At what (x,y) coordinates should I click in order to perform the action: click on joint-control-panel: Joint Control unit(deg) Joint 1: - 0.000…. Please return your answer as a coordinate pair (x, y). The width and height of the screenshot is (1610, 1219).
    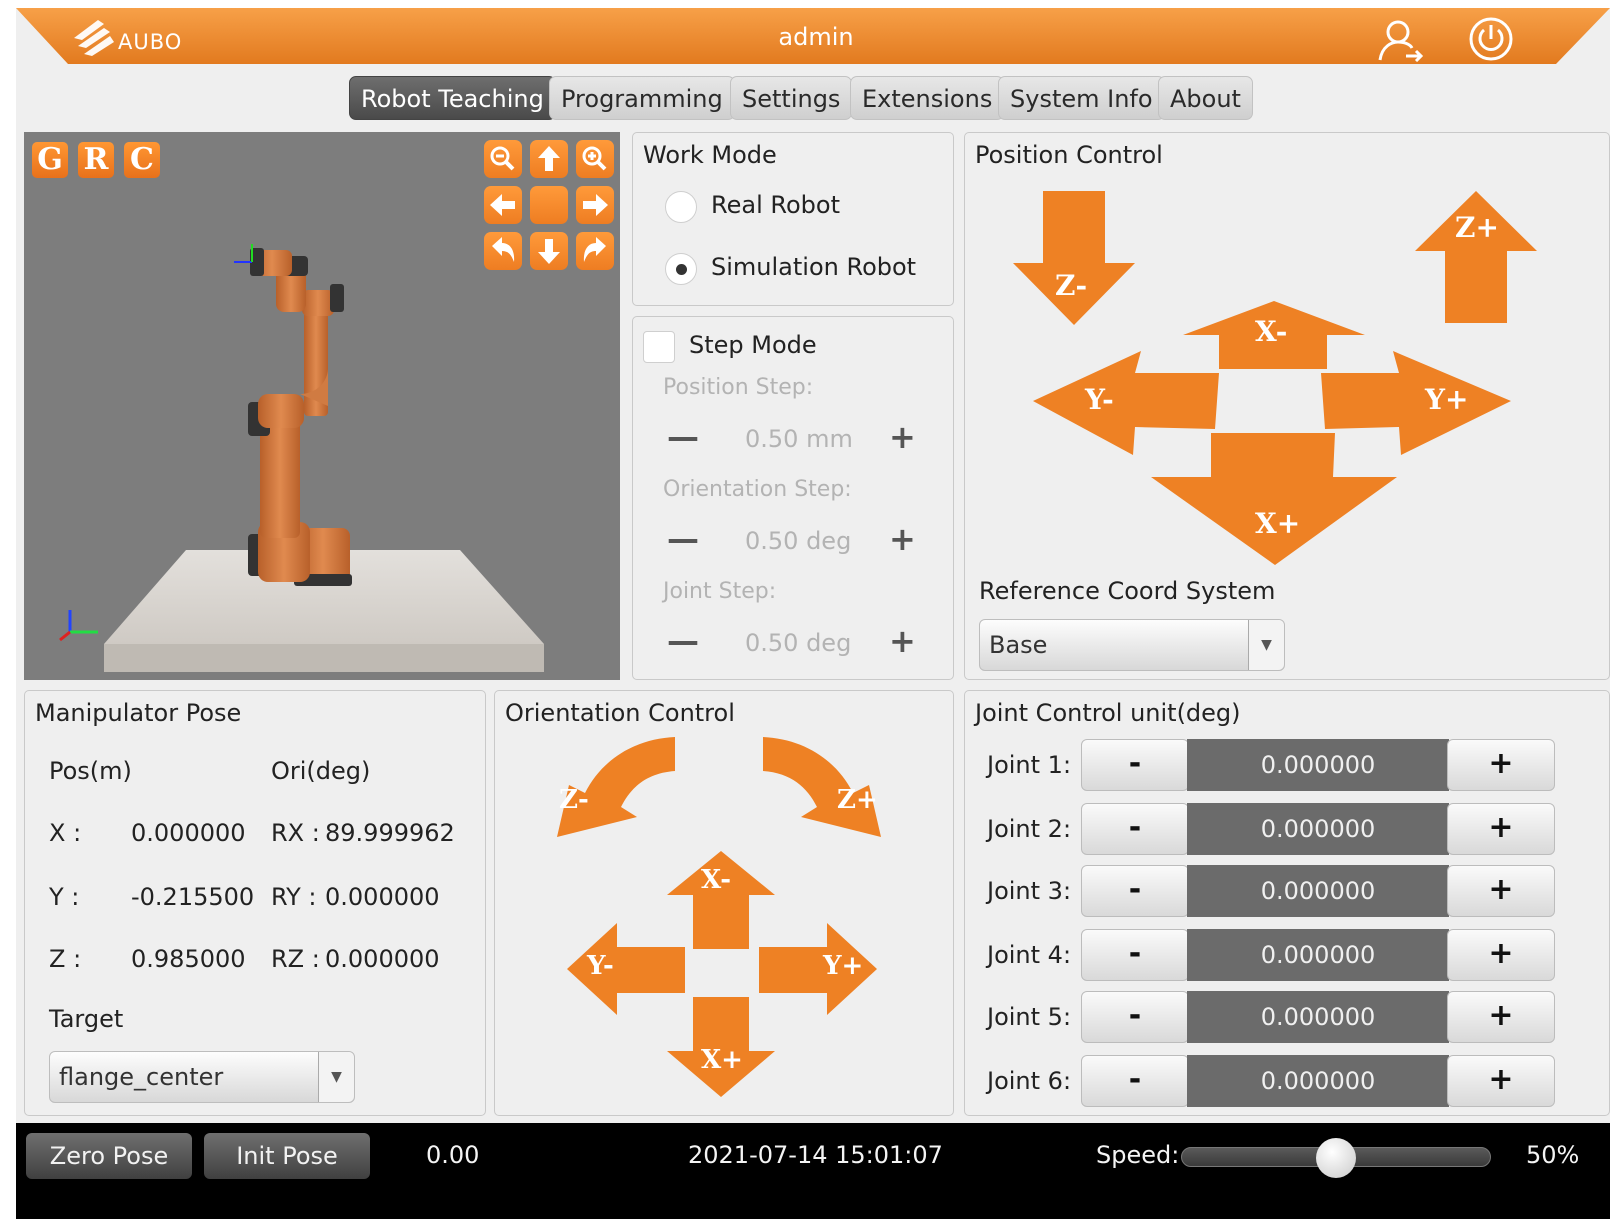
    Looking at the image, I should click on (1287, 903).